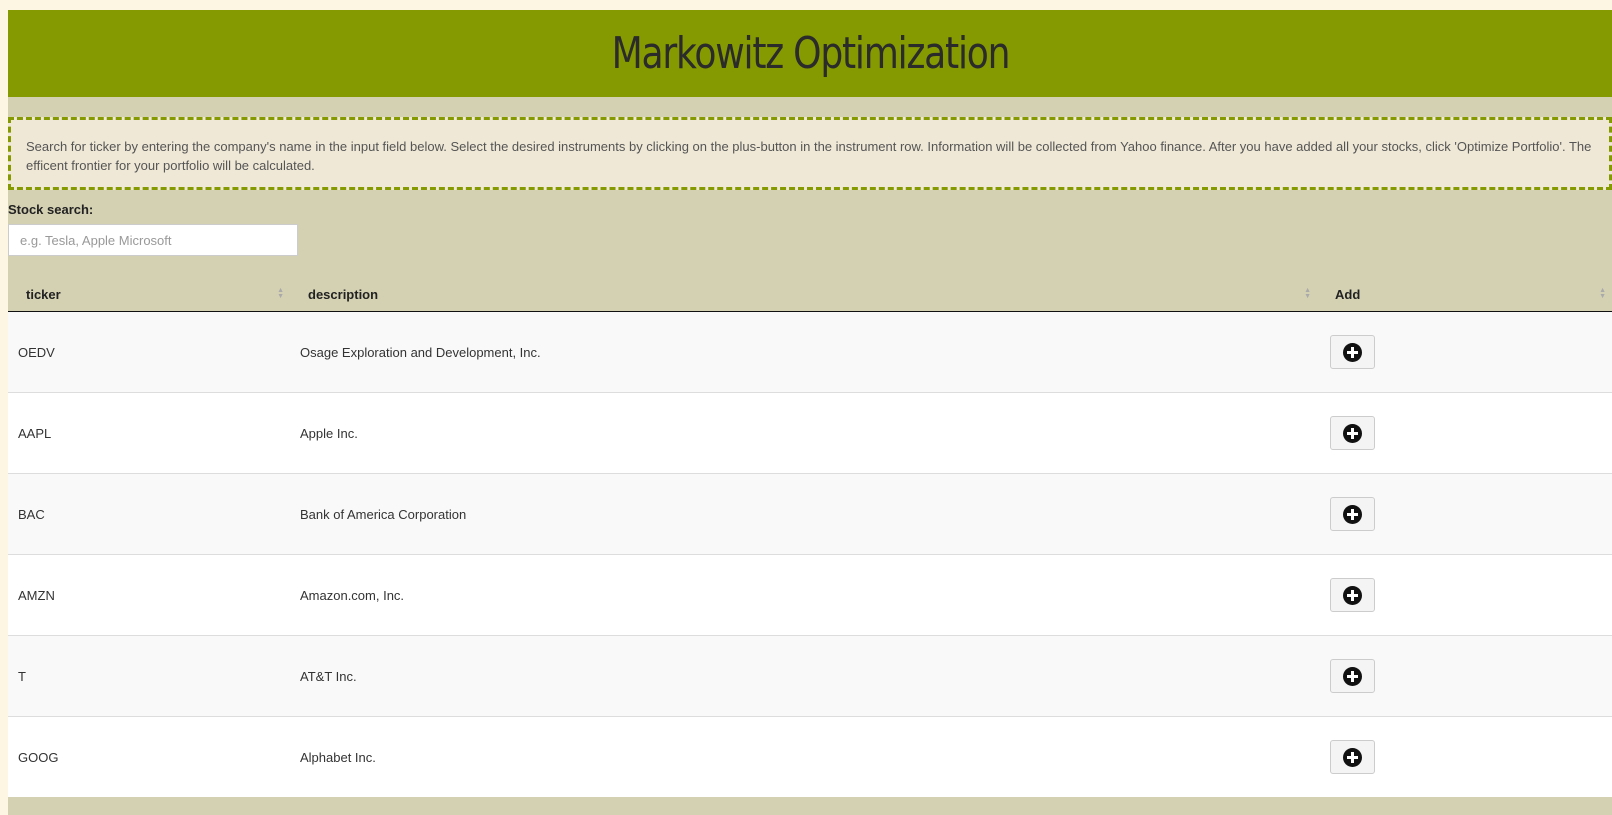 Image resolution: width=1612 pixels, height=815 pixels. I want to click on table-row: AAPL Apple Inc., so click(810, 433).